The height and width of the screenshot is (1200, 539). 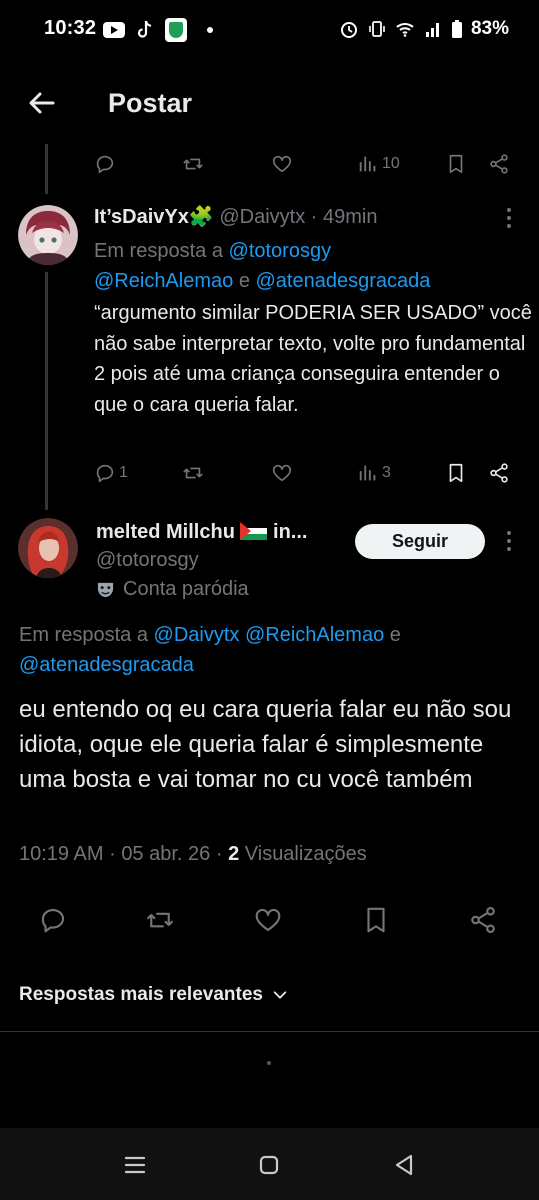 What do you see at coordinates (377, 29) in the screenshot?
I see `vibrate-icon` at bounding box center [377, 29].